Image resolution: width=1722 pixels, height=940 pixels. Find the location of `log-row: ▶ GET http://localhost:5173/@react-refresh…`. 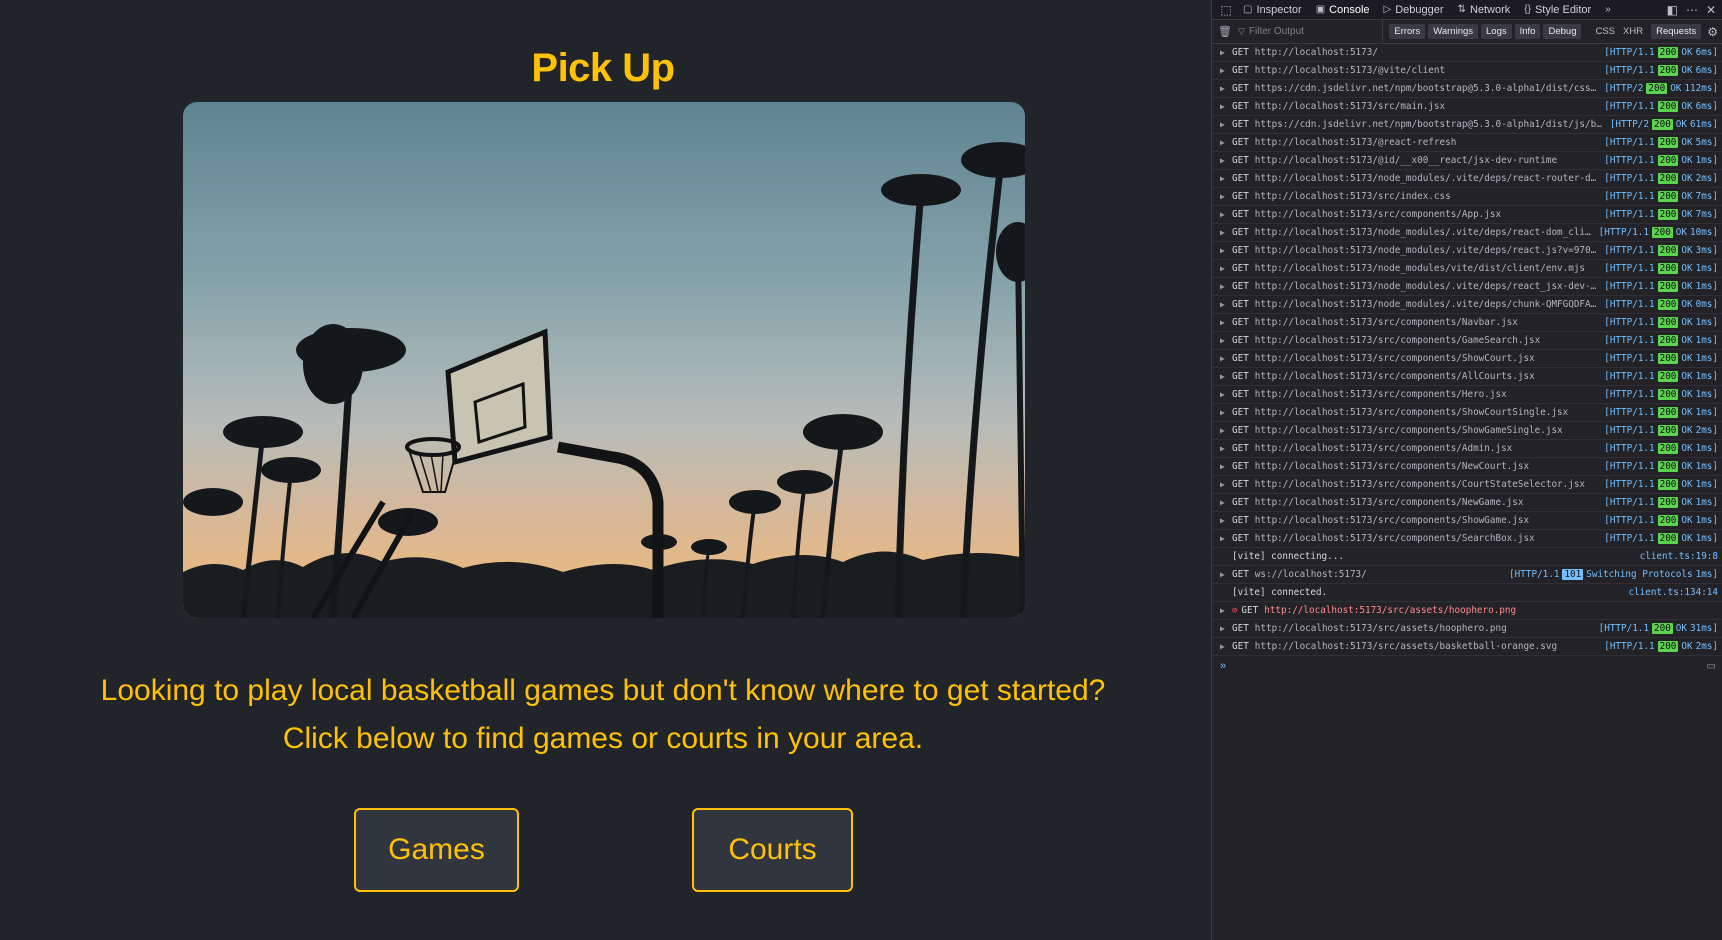

log-row: ▶ GET http://localhost:5173/@react-refresh… is located at coordinates (1467, 143).